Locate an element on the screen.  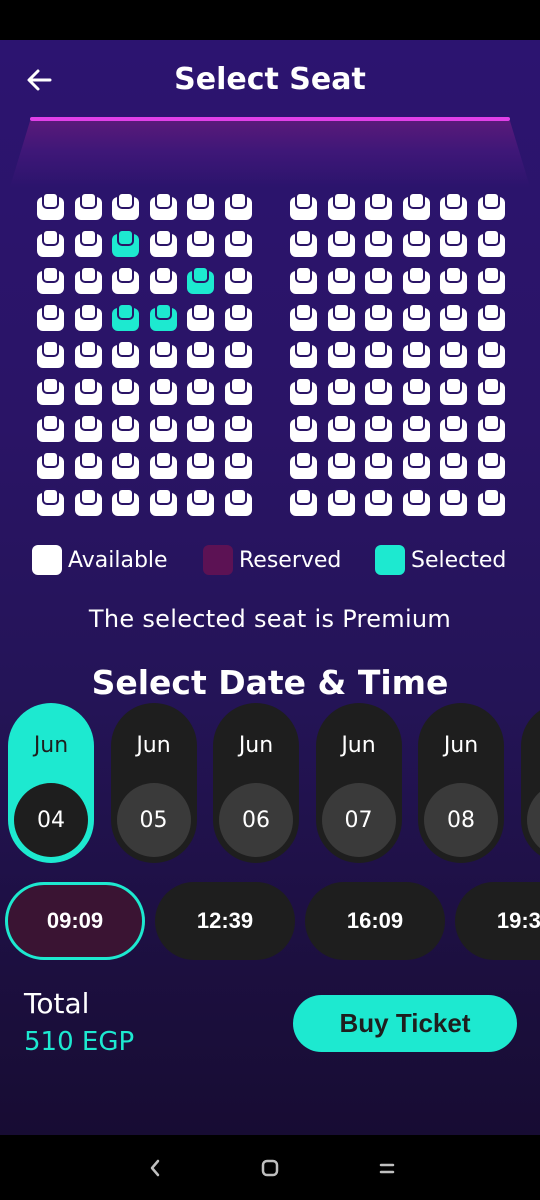
seat-left-r4-c3 is located at coordinates (125, 317).